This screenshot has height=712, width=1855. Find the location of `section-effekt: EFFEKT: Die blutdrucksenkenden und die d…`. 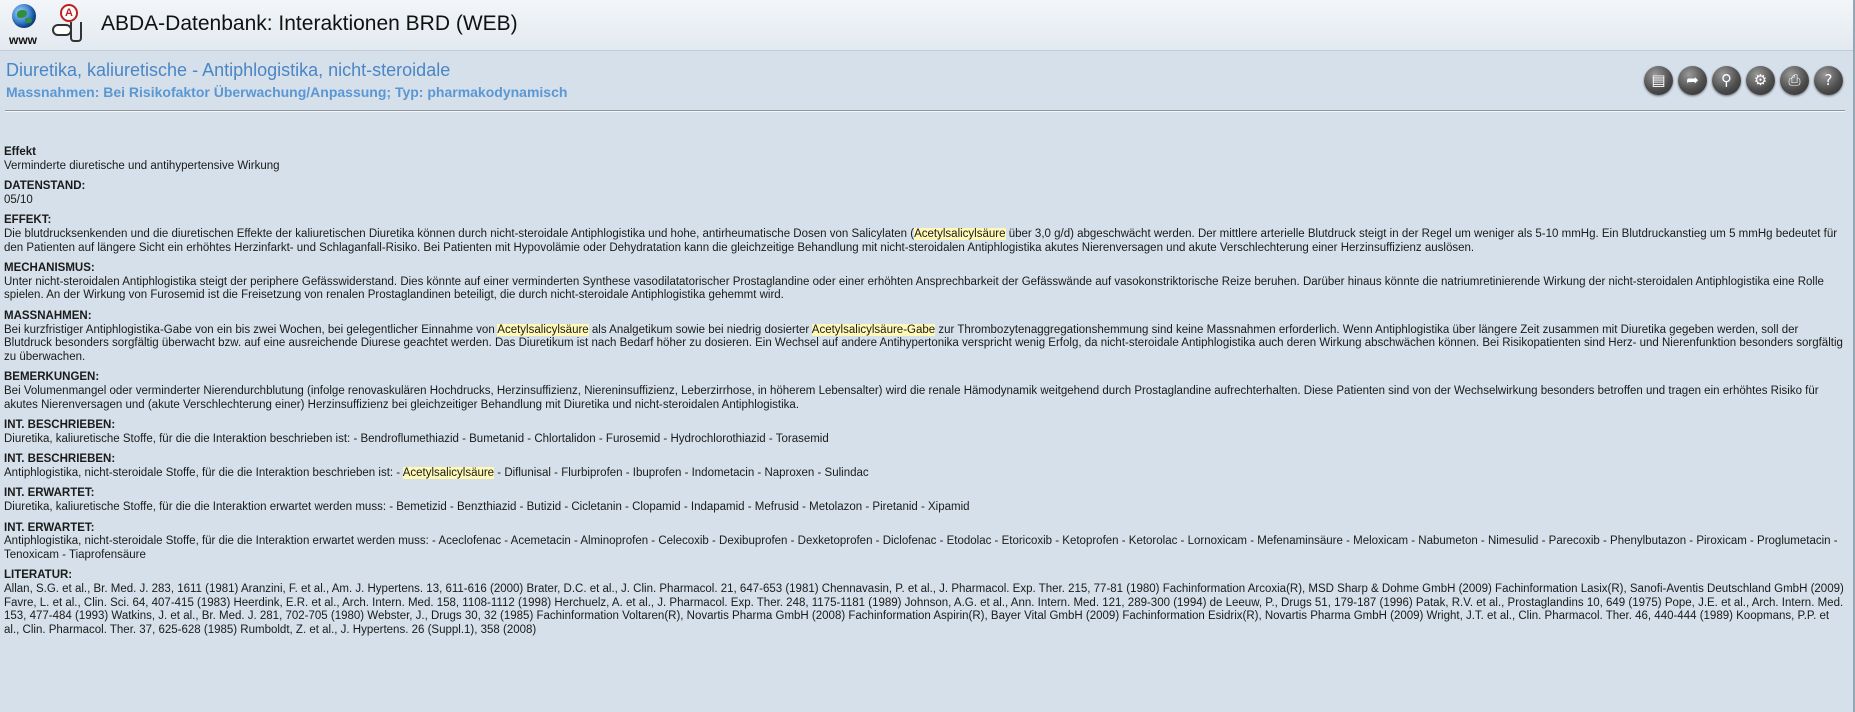

section-effekt: EFFEKT: Die blutdrucksenkenden und die d… is located at coordinates (925, 234).